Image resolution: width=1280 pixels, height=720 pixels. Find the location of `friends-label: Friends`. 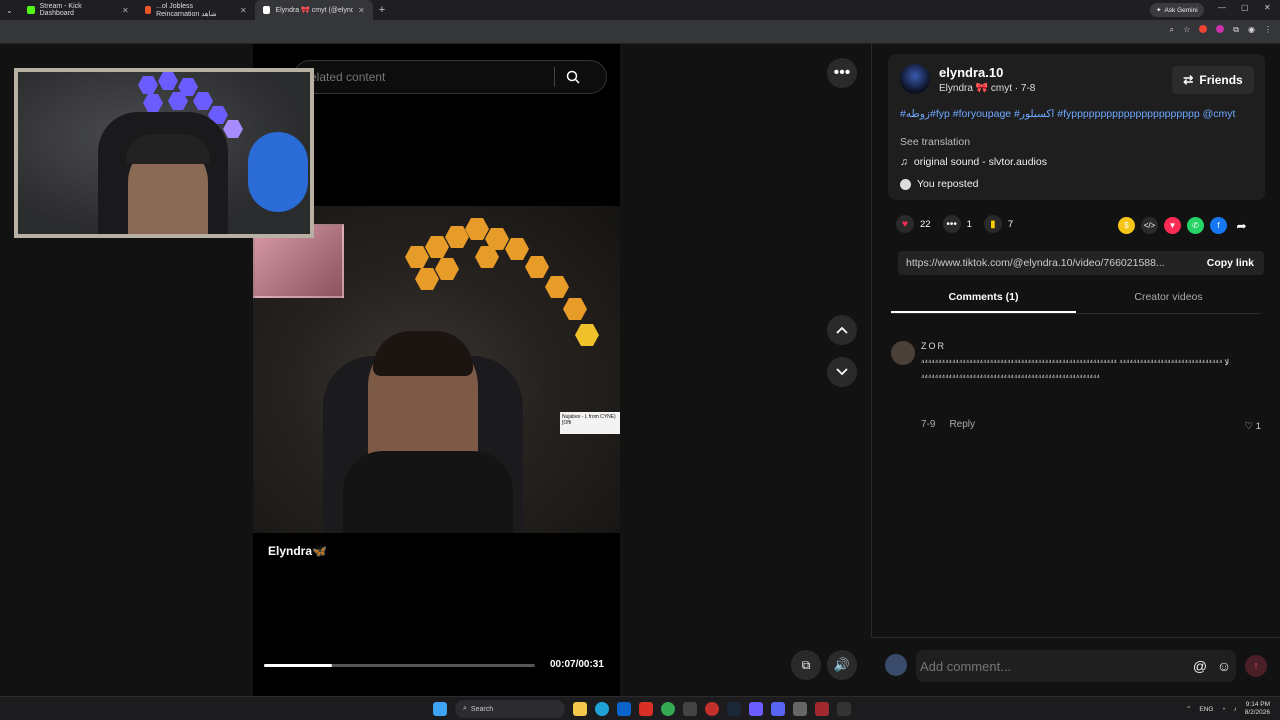

friends-label: Friends is located at coordinates (1221, 80).